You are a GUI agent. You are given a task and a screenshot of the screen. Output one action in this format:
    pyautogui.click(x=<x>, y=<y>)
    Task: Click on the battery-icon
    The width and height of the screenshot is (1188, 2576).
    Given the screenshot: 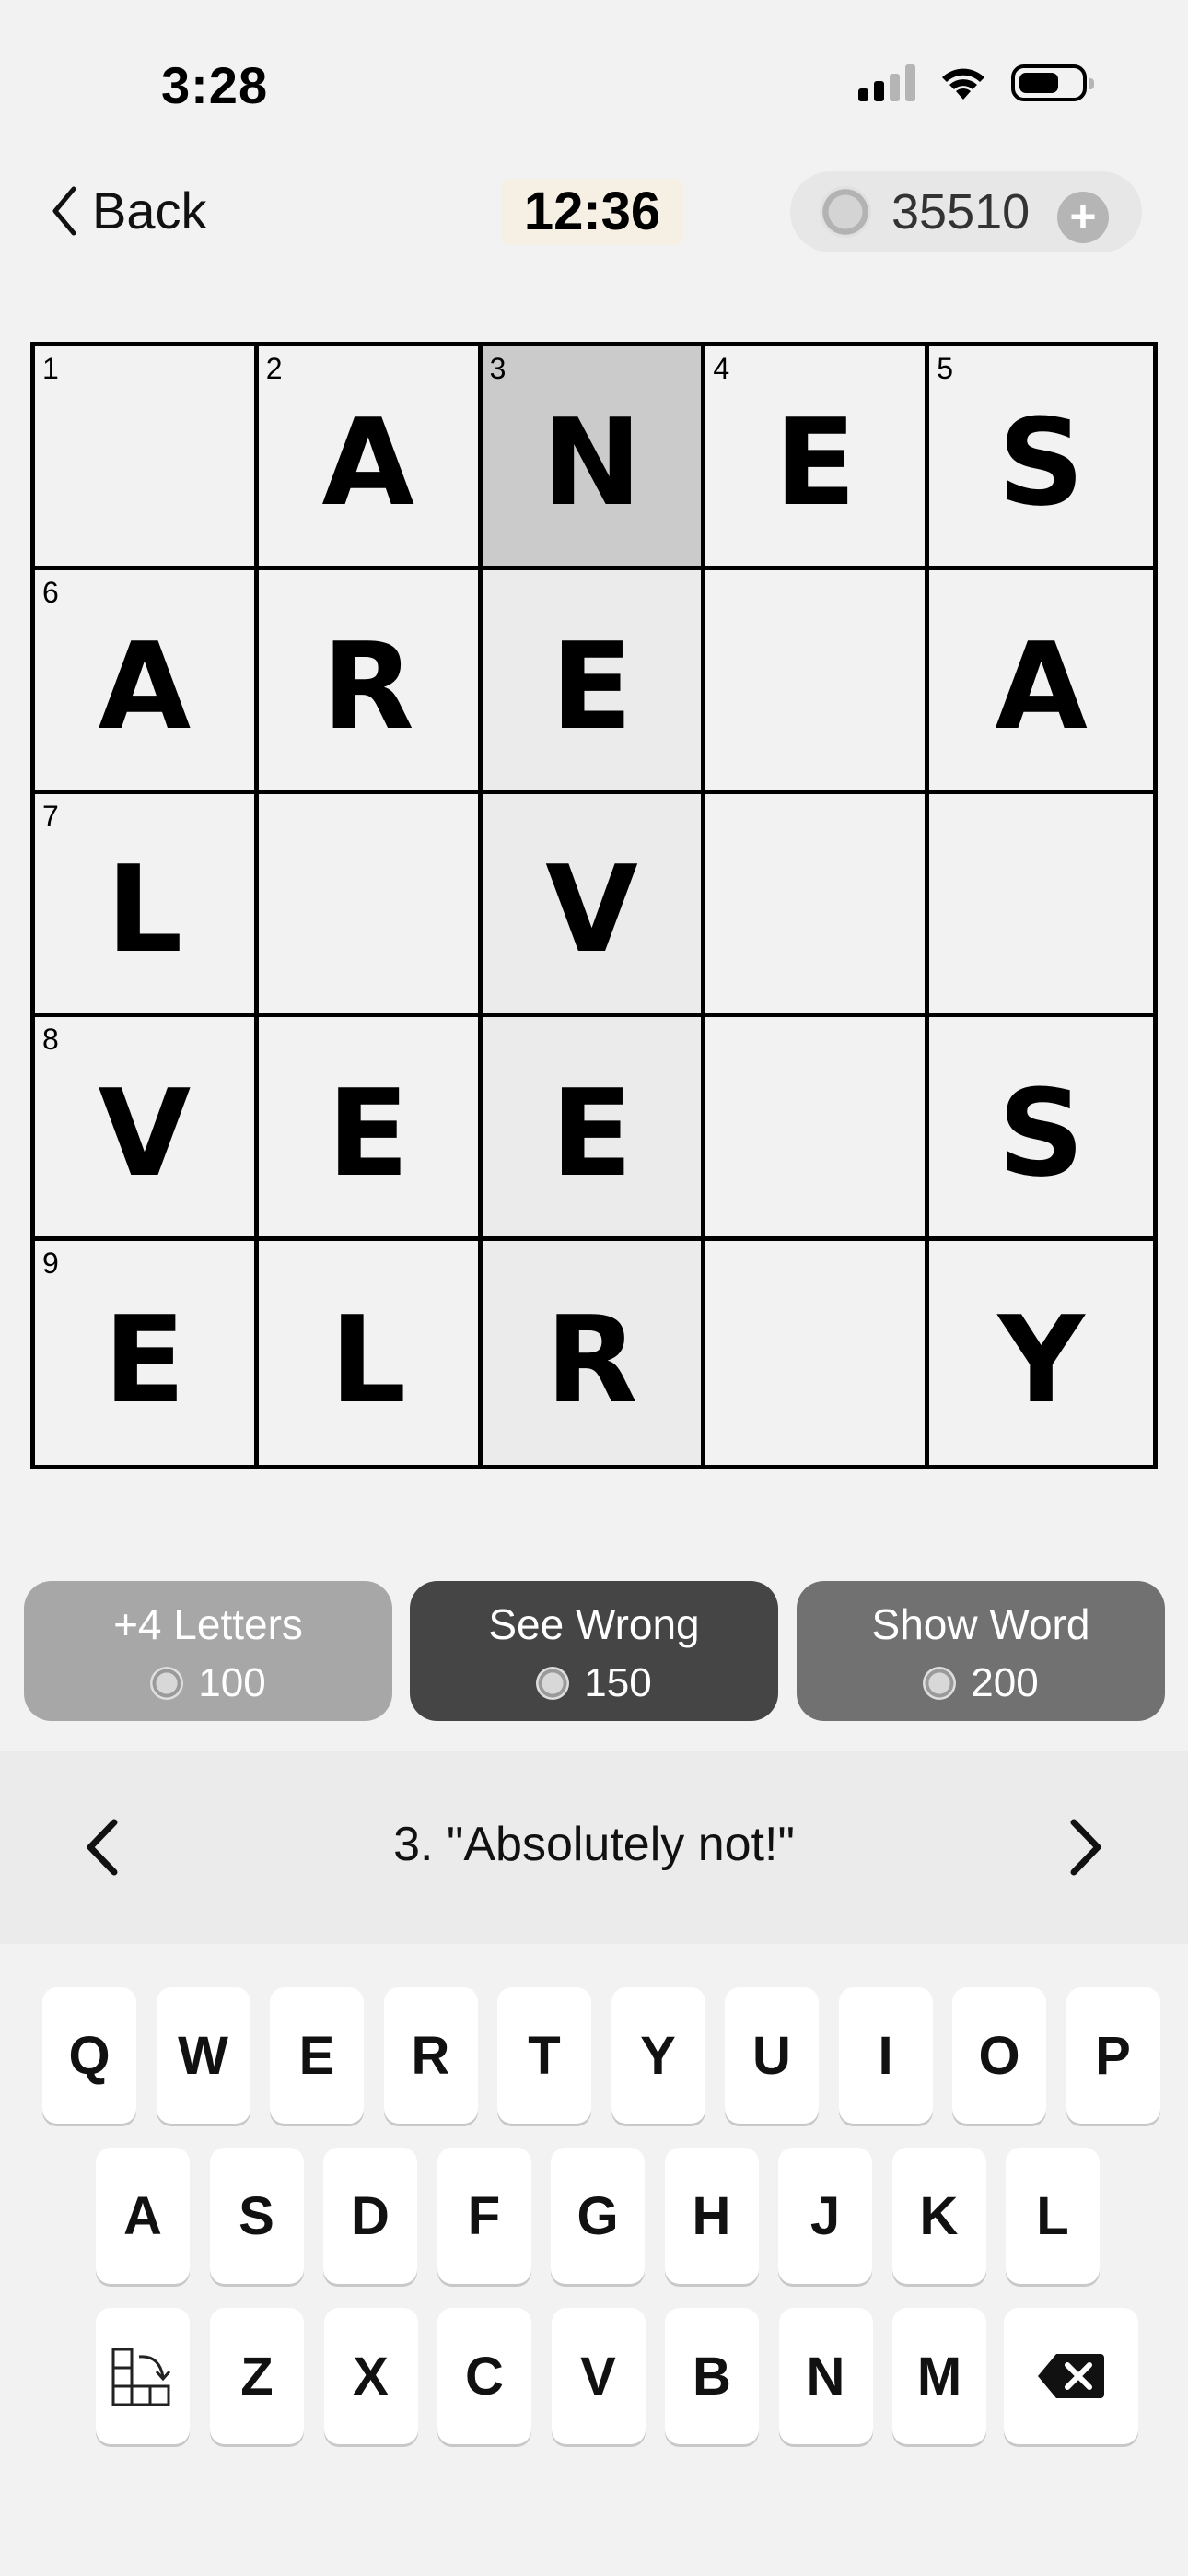 What is the action you would take?
    pyautogui.click(x=1052, y=82)
    